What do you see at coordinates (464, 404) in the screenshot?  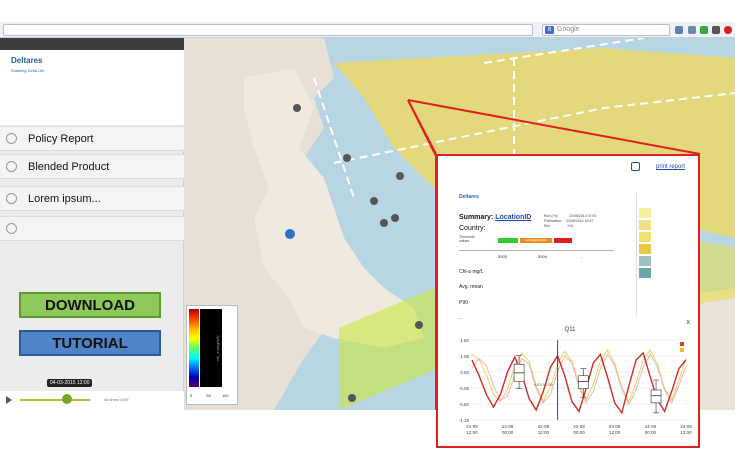 I see `y-tick-label: -0.60` at bounding box center [464, 404].